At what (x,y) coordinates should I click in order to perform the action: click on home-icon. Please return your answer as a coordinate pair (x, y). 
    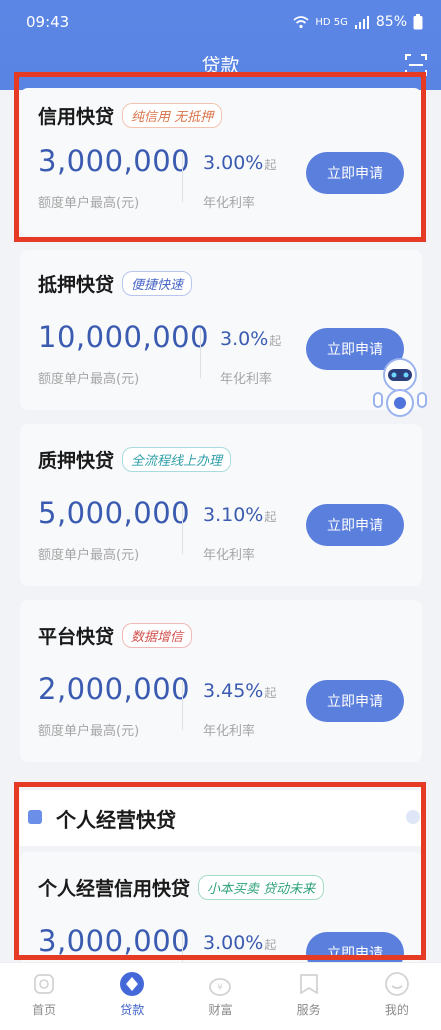
    Looking at the image, I should click on (44, 984).